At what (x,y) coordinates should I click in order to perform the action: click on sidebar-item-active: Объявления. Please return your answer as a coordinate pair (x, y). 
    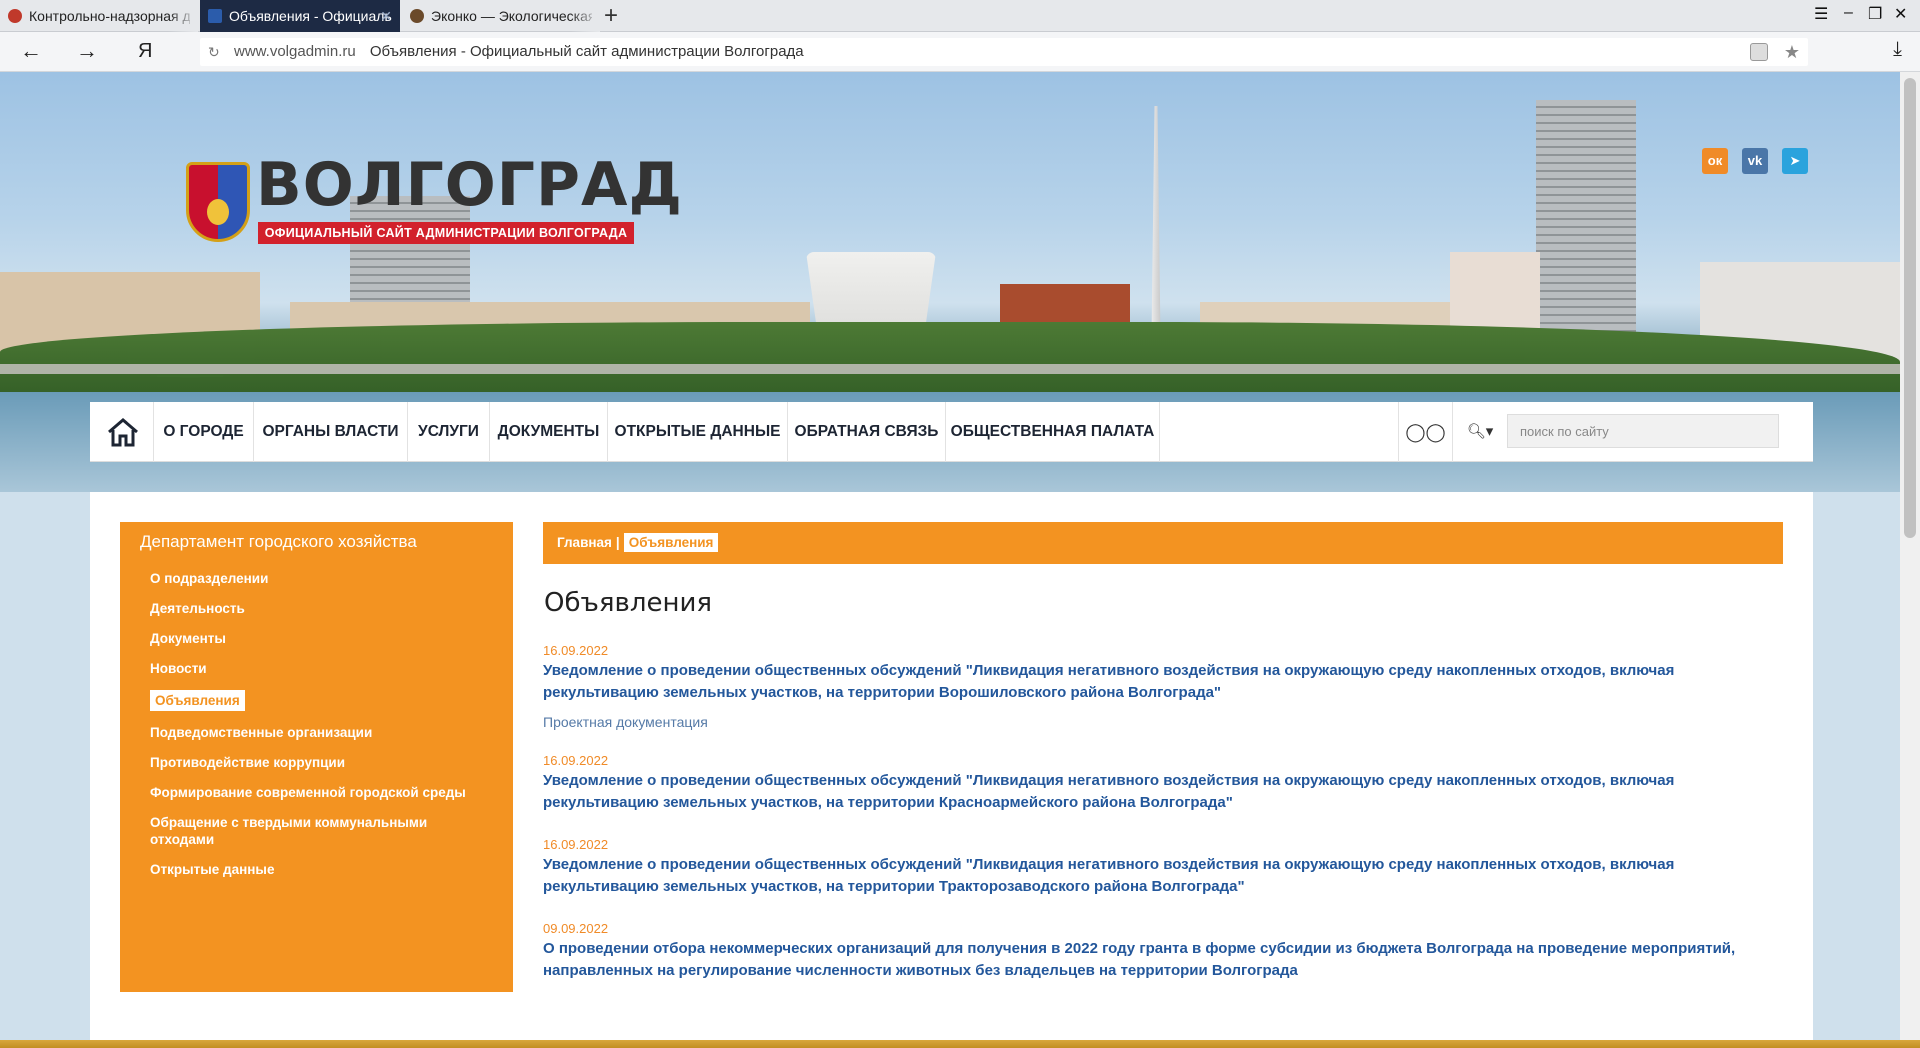
    Looking at the image, I should click on (320, 700).